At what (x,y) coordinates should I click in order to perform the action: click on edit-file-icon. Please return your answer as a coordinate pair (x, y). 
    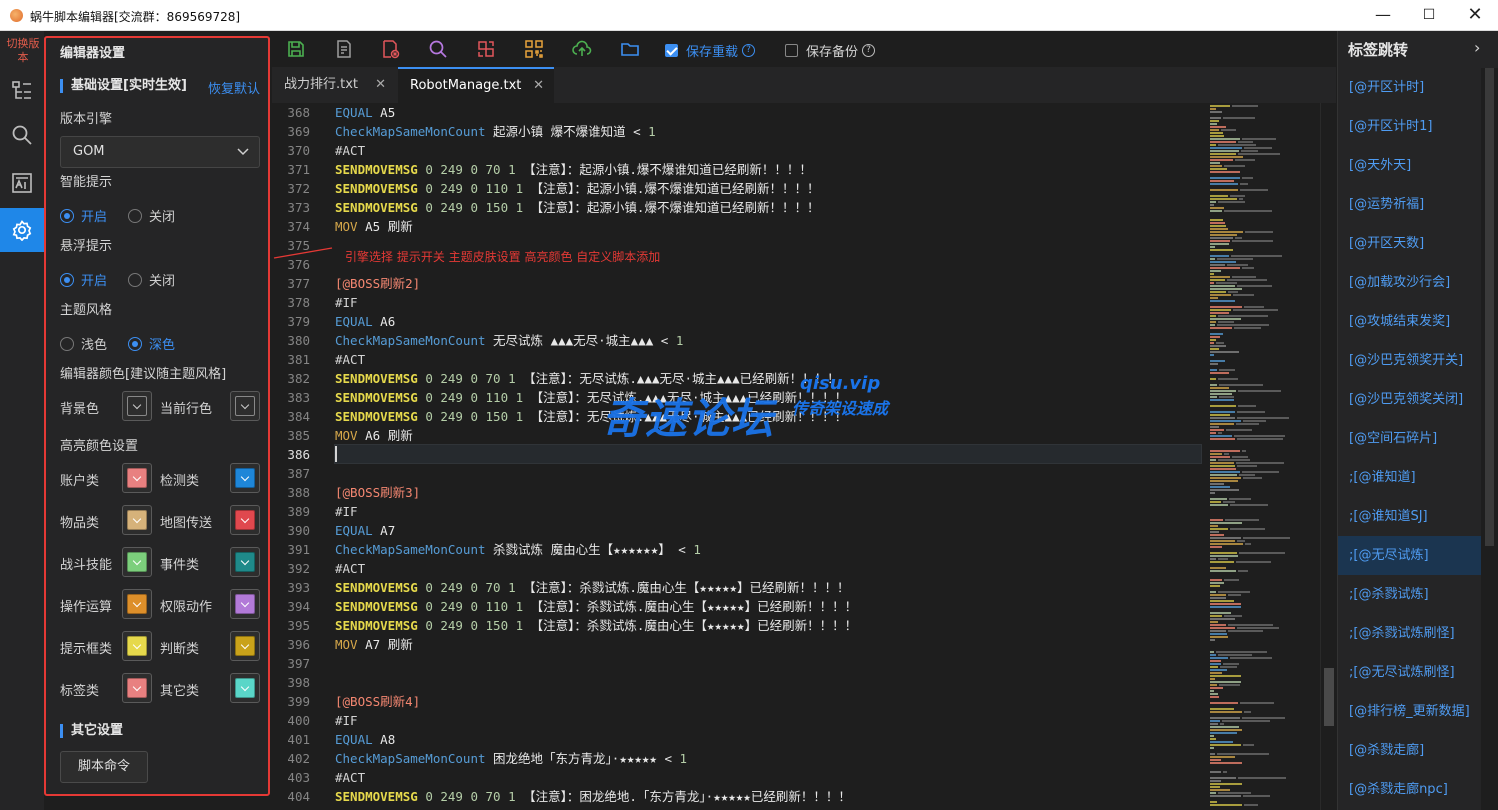
    Looking at the image, I should click on (344, 49).